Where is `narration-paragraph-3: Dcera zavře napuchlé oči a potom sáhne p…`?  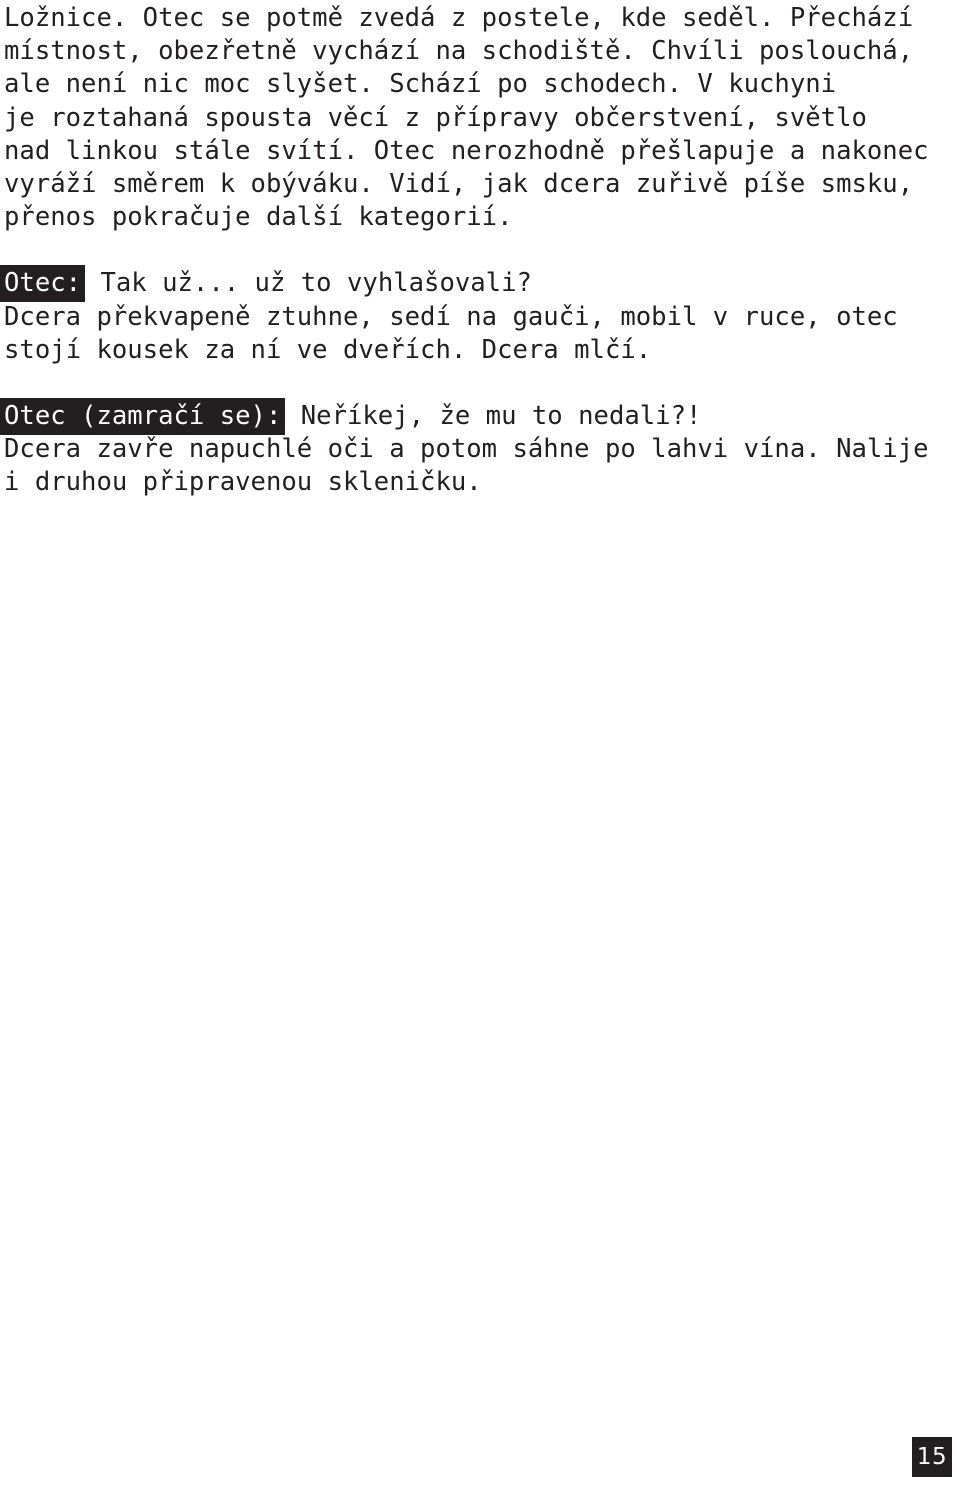 narration-paragraph-3: Dcera zavře napuchlé oči a potom sáhne p… is located at coordinates (466, 466).